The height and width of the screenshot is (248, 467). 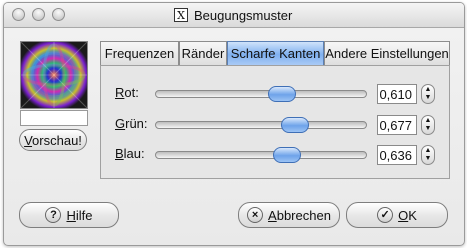 What do you see at coordinates (397, 155) in the screenshot?
I see `blue-value-field: 0,636` at bounding box center [397, 155].